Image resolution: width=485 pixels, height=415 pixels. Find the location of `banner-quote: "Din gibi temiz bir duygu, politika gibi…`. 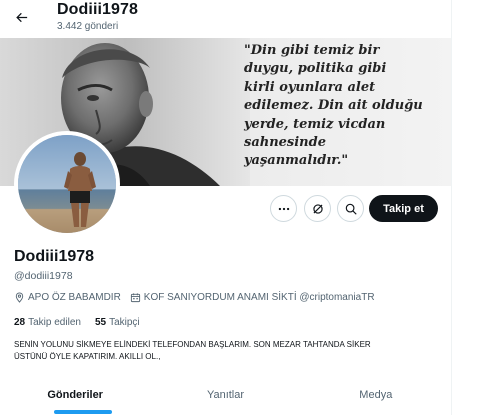

banner-quote: "Din gibi temiz bir duygu, politika gibi… is located at coordinates (333, 106).